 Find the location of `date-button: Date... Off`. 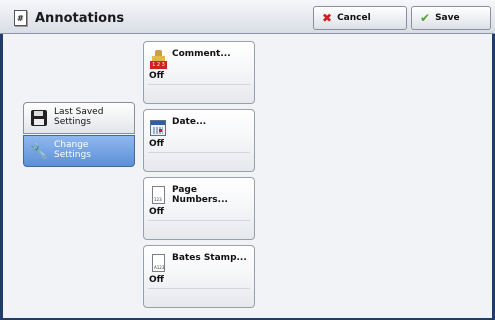

date-button: Date... Off is located at coordinates (199, 140).